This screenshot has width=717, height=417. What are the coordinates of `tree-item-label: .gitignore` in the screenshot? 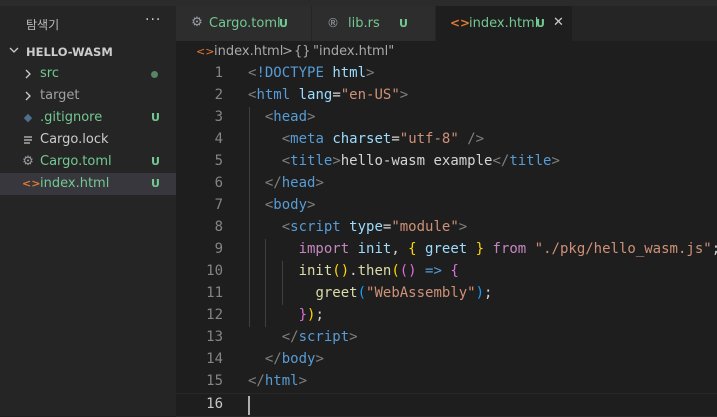 It's located at (71, 117).